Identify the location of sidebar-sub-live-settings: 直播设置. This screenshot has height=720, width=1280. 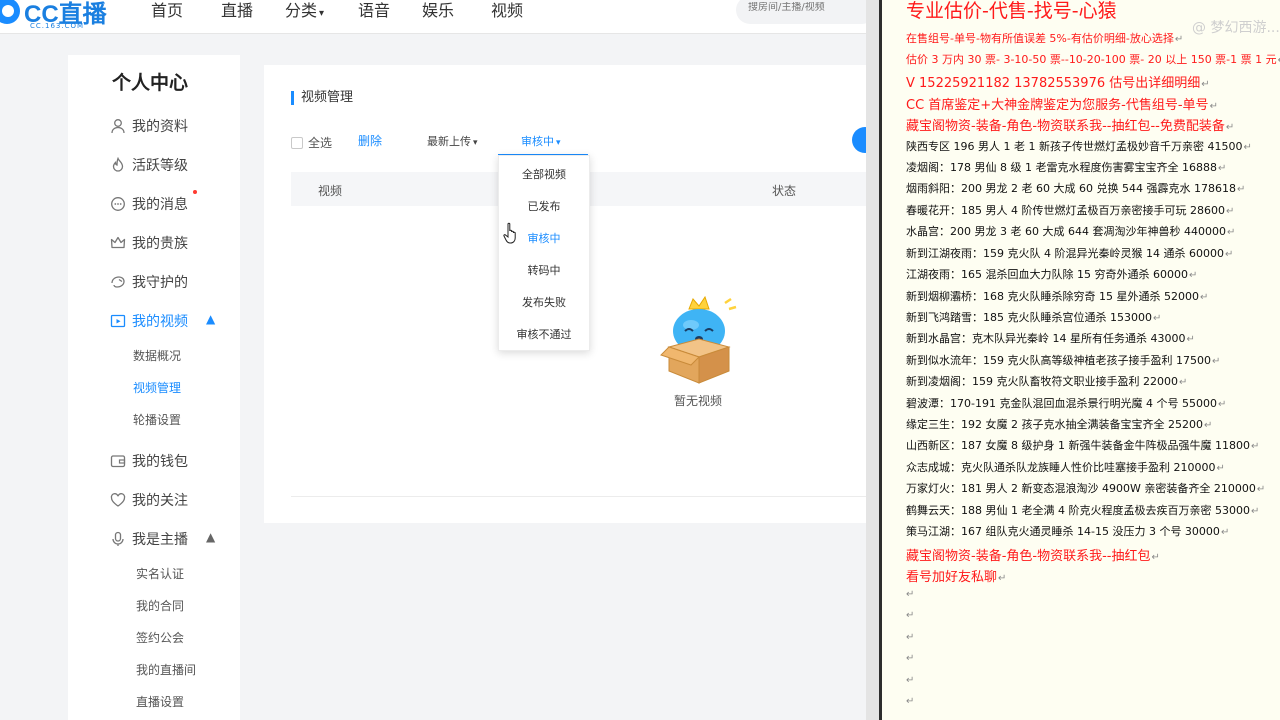
(160, 701).